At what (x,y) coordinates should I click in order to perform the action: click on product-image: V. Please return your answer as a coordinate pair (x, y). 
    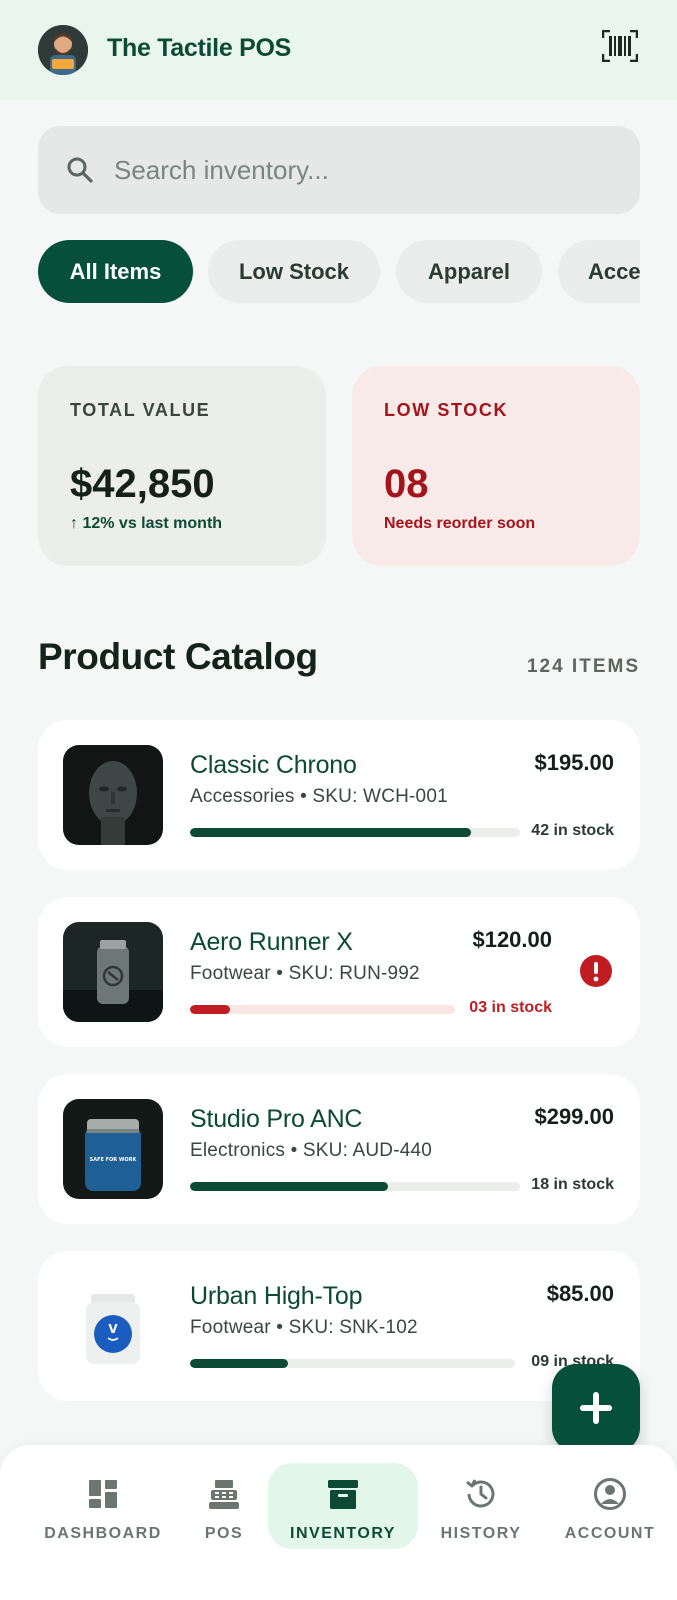
    Looking at the image, I should click on (113, 1326).